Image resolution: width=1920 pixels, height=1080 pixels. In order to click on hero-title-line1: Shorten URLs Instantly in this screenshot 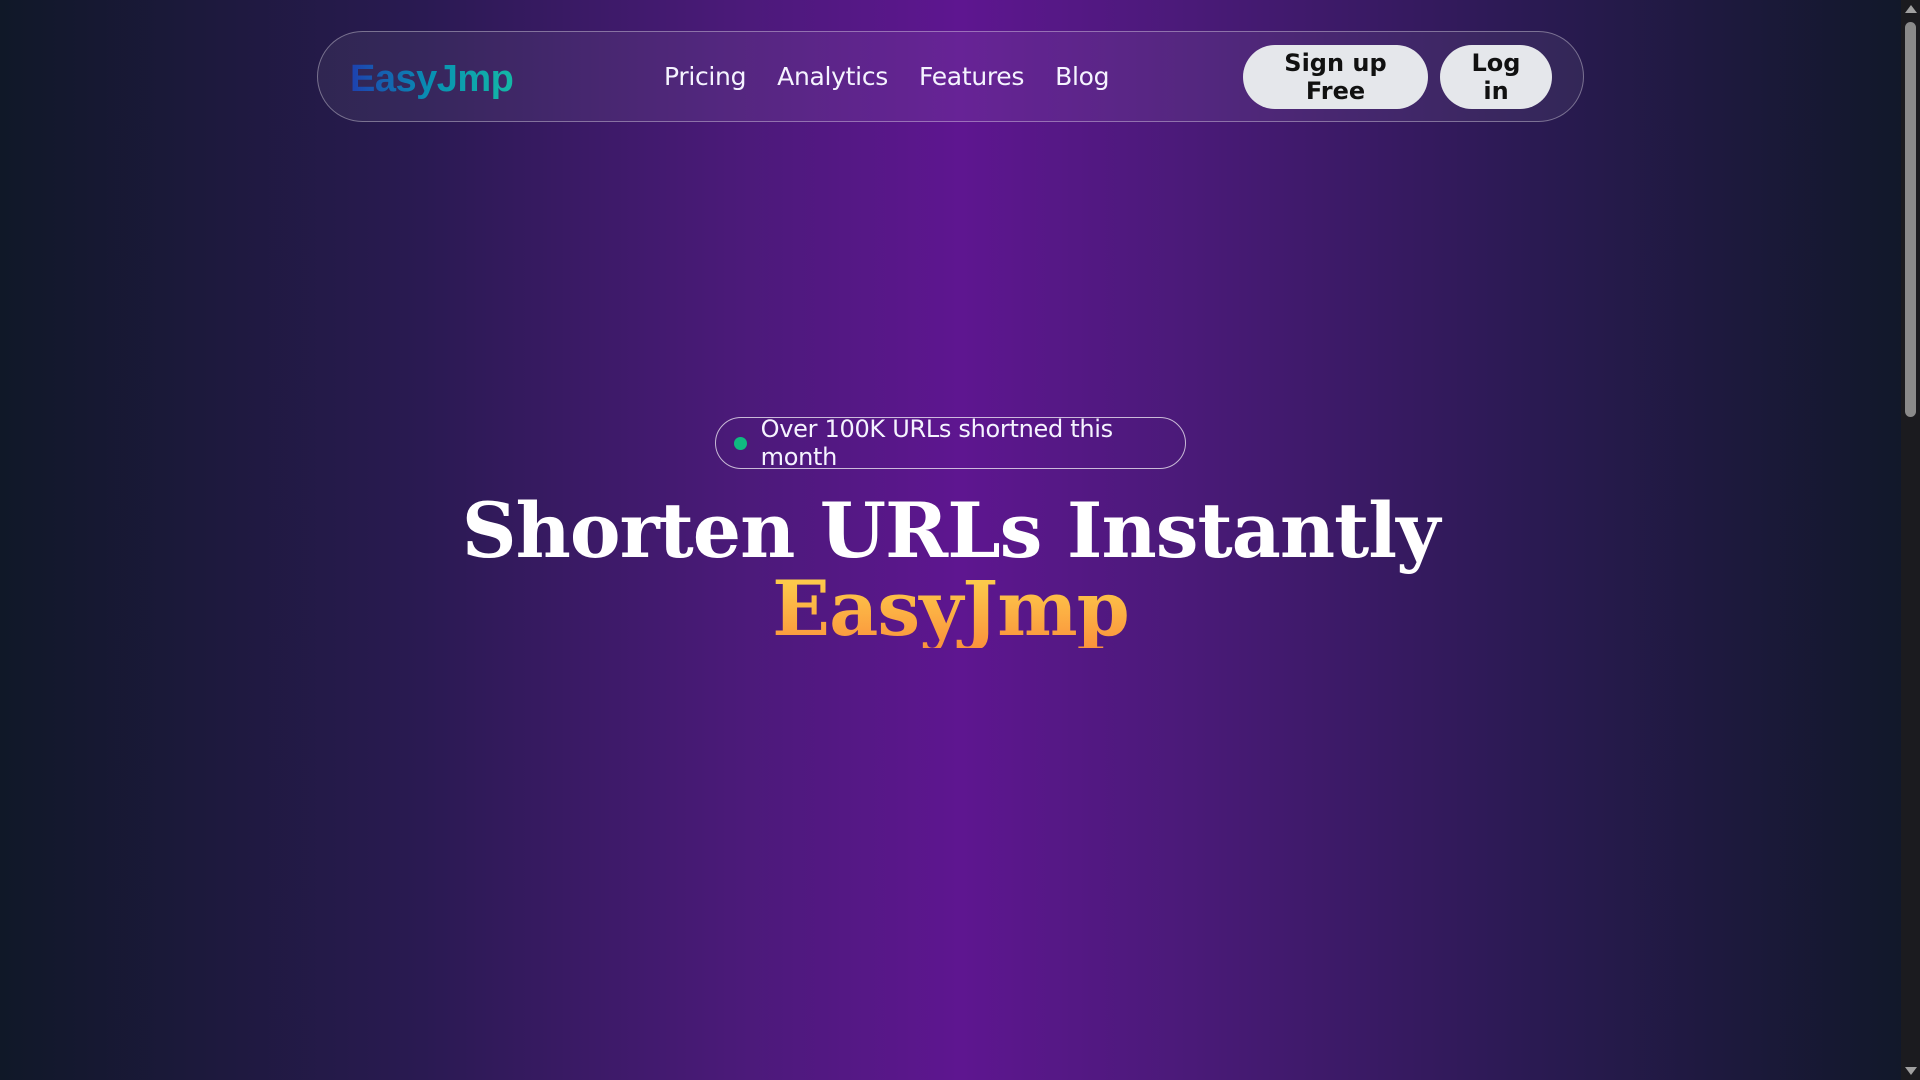, I will do `click(951, 530)`.